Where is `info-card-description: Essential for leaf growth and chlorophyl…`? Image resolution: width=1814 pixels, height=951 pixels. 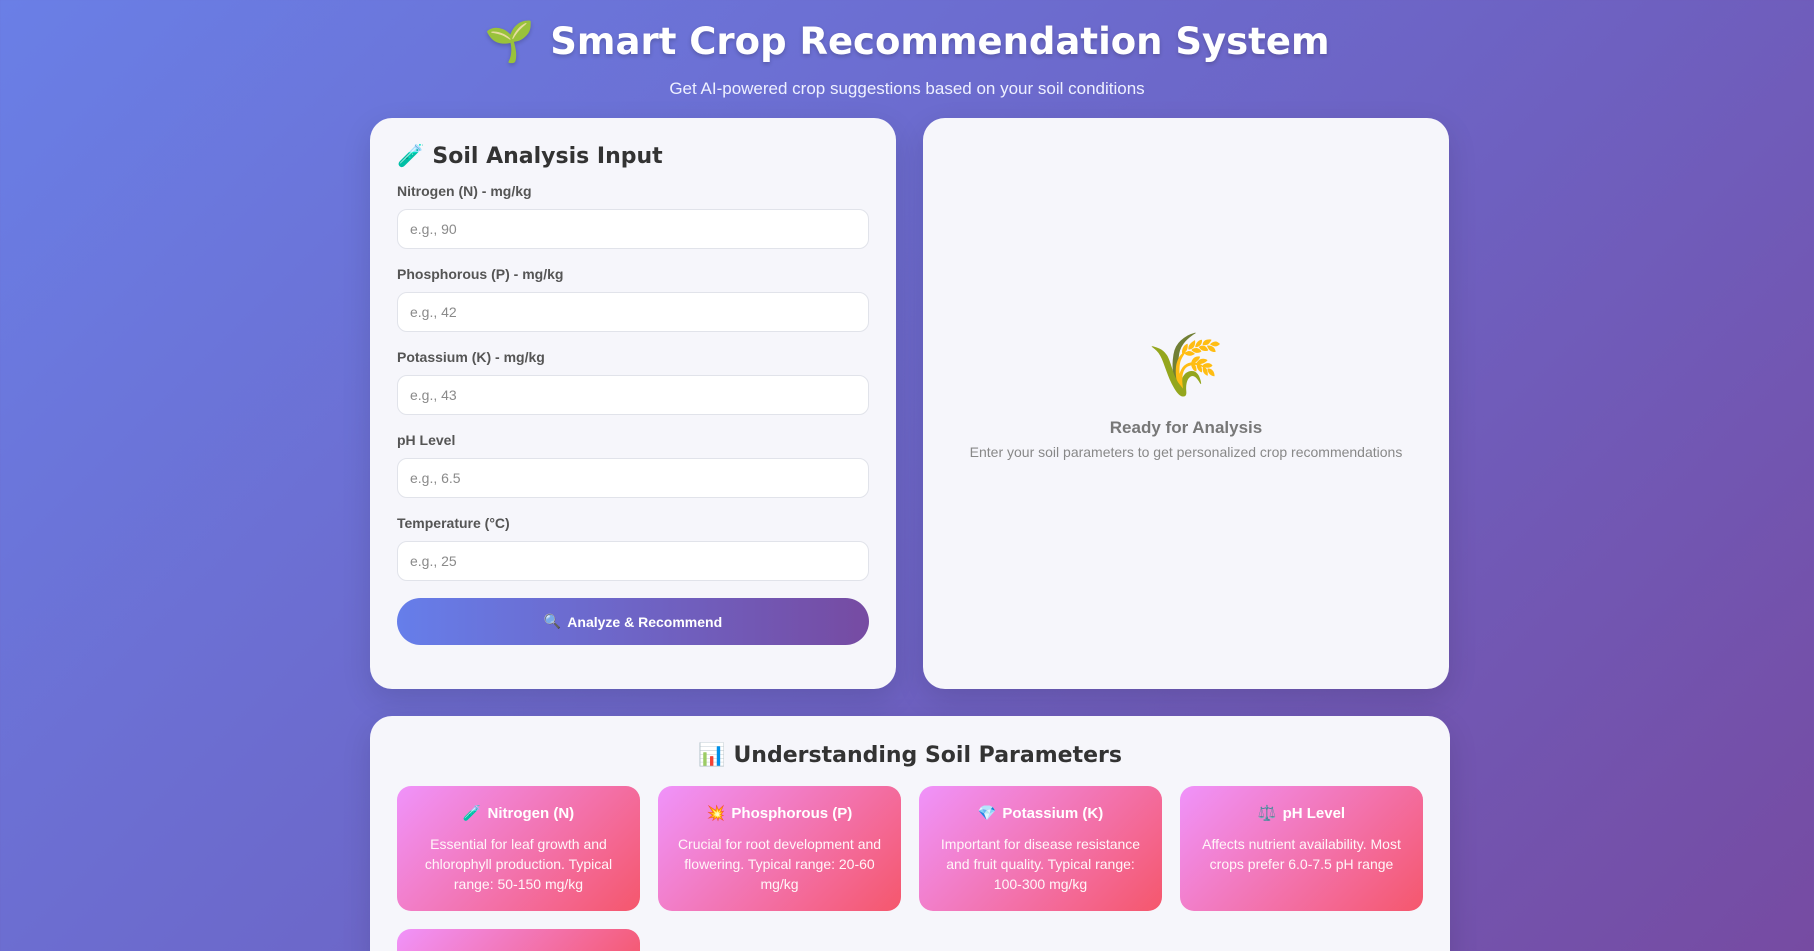
info-card-description: Essential for leaf growth and chlorophyl… is located at coordinates (518, 864).